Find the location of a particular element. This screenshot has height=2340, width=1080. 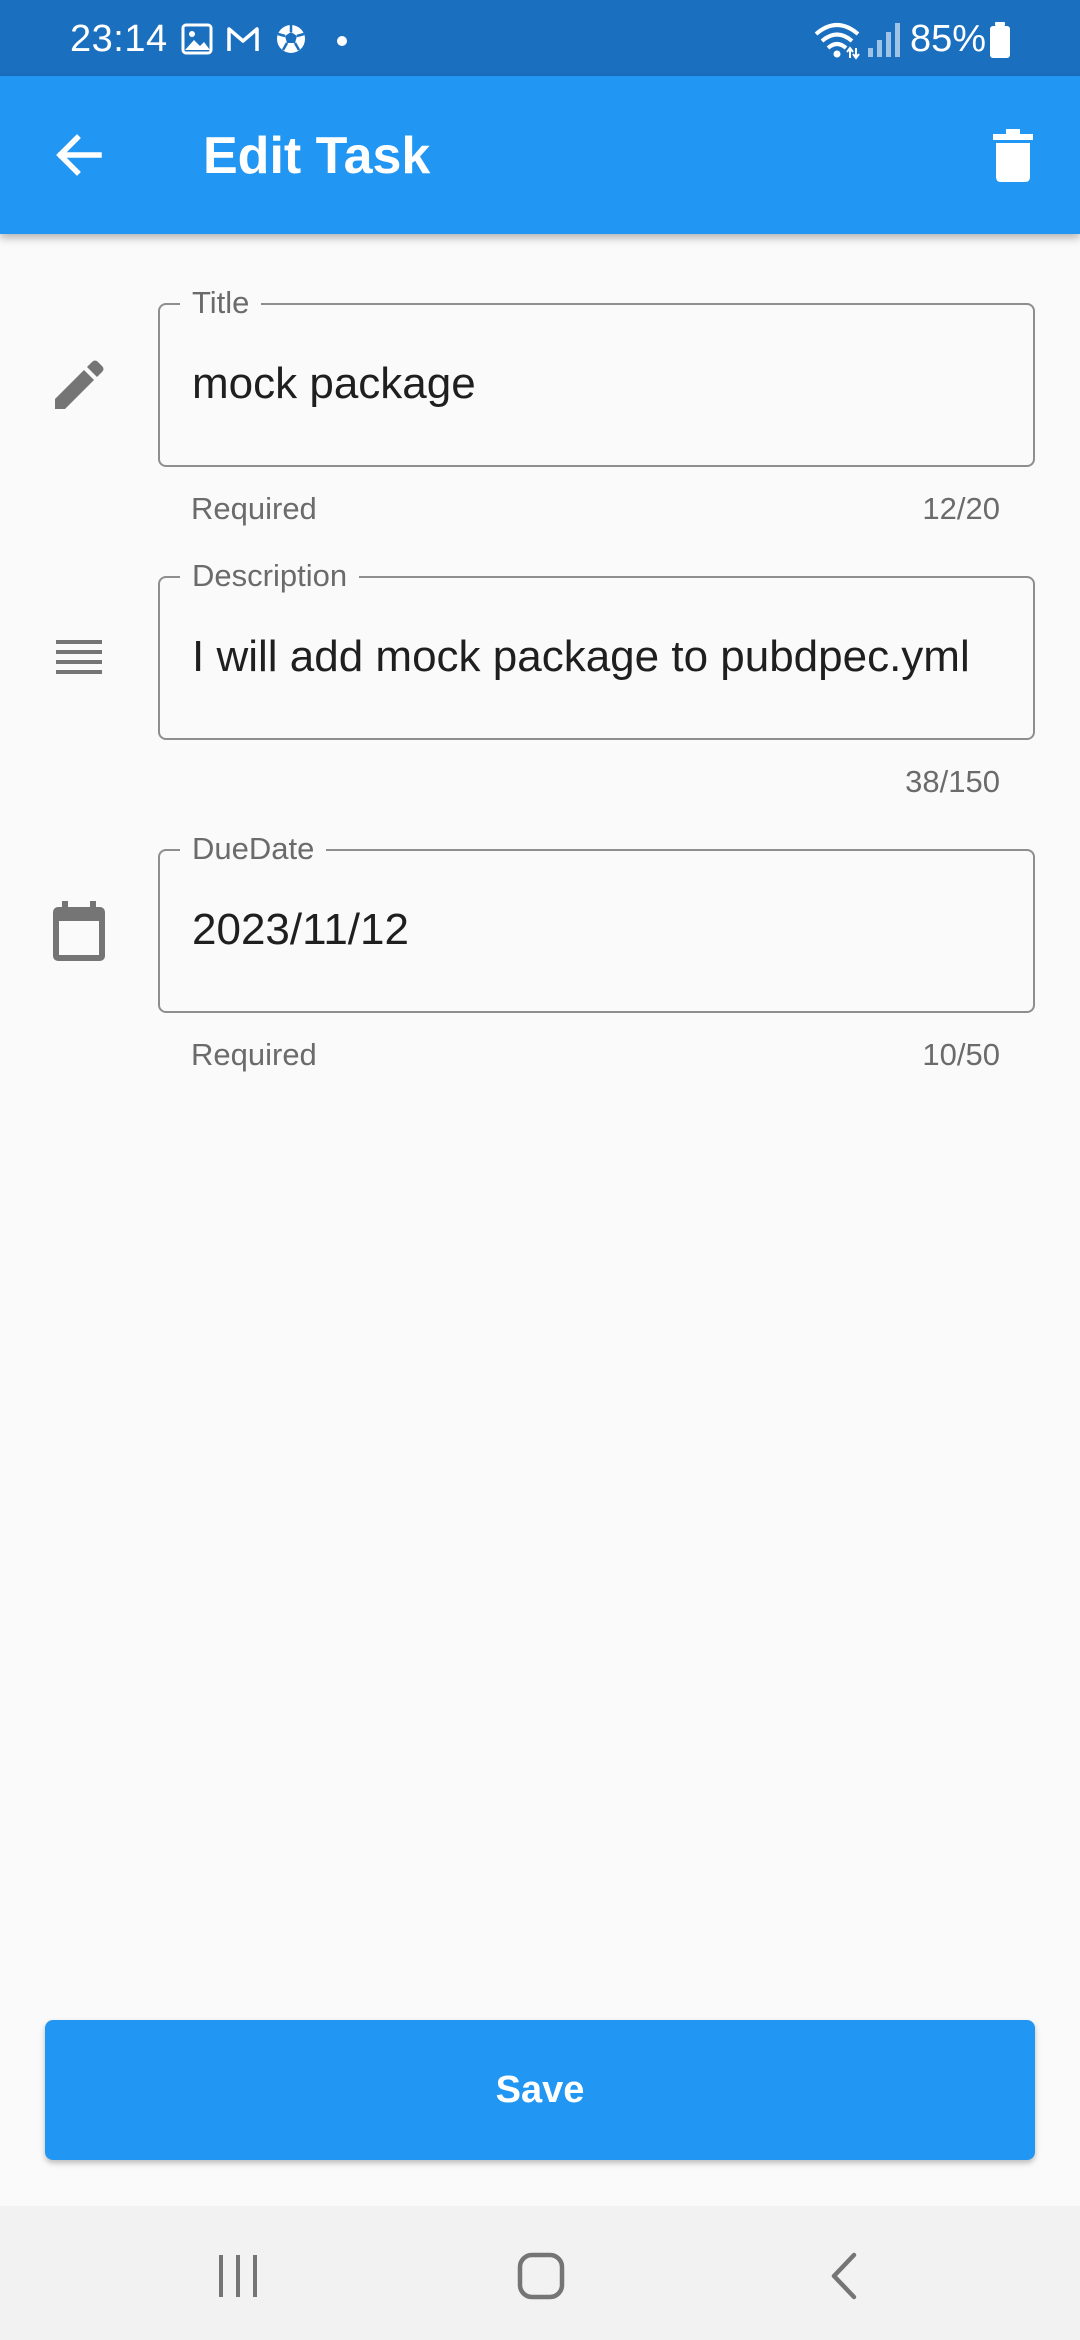

title-field: Title mock package is located at coordinates (596, 375).